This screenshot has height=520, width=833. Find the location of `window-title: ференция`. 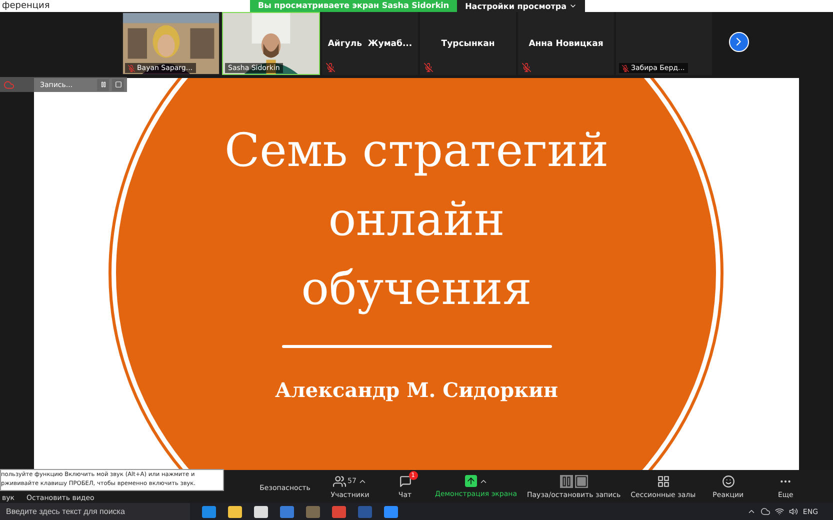

window-title: ференция is located at coordinates (25, 6).